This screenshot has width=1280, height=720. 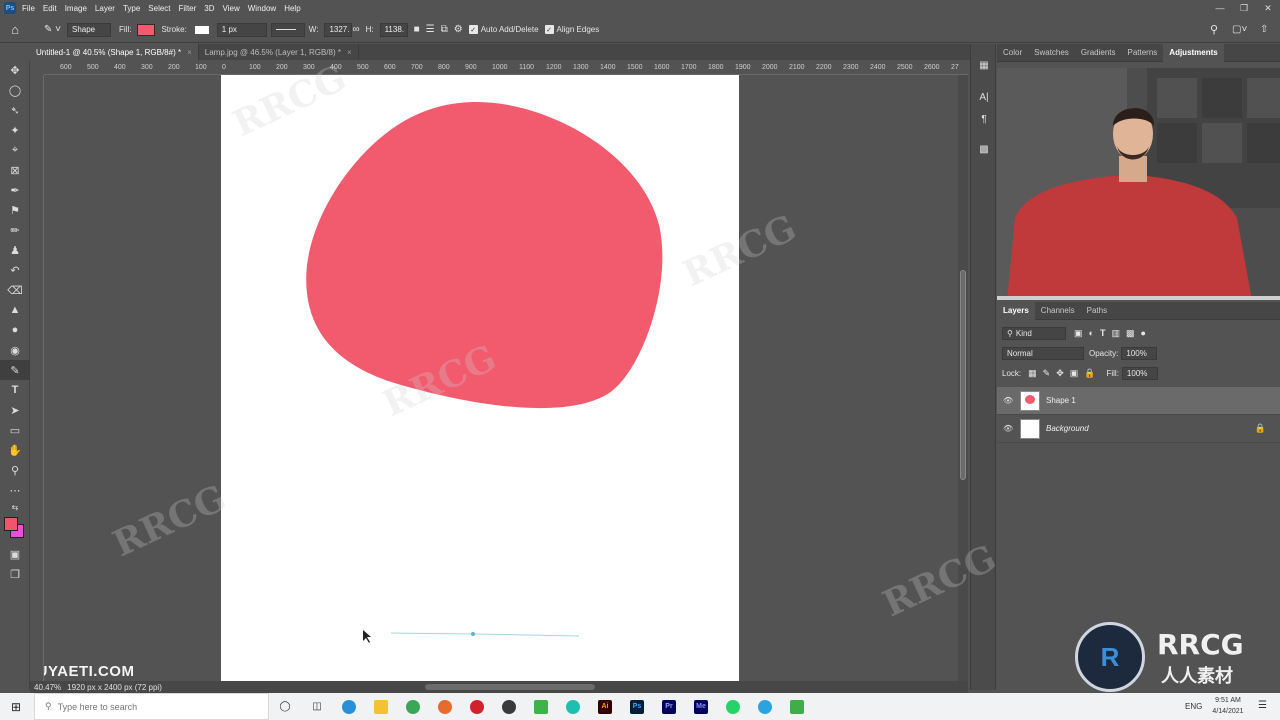 I want to click on pen-tool-icon: ✎, so click(x=15, y=370).